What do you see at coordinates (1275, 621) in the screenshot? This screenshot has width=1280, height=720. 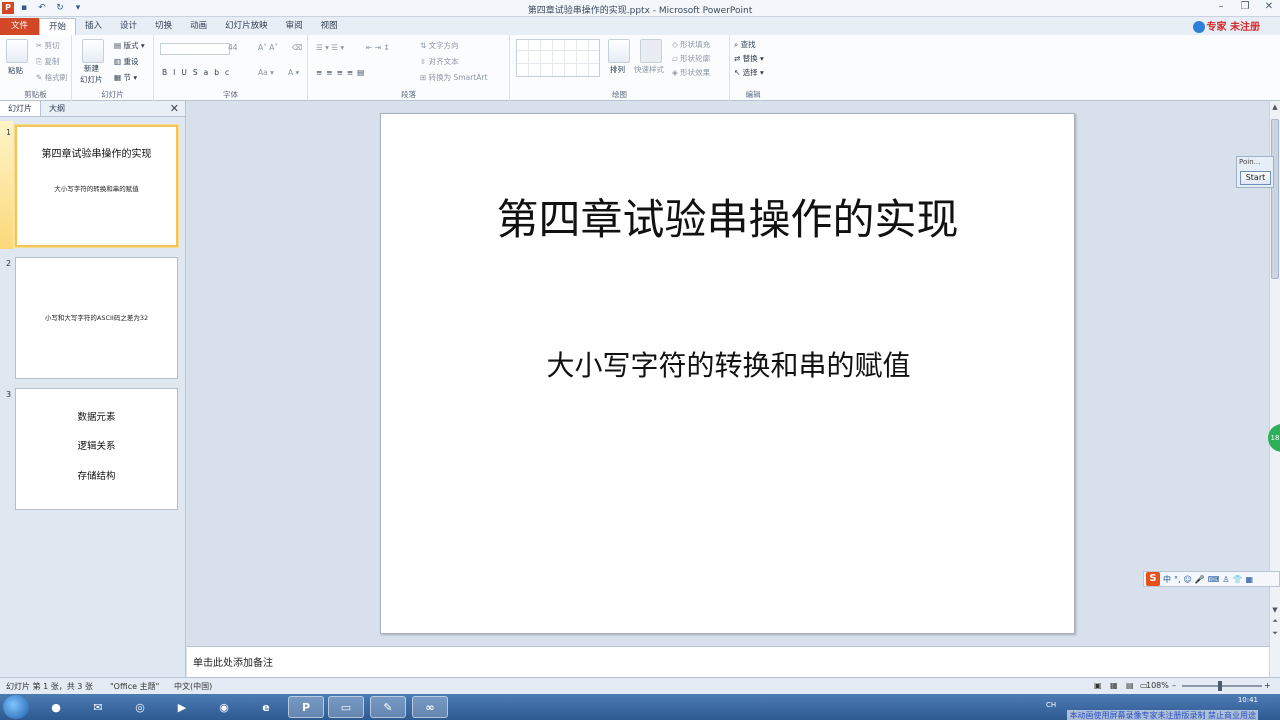 I see `prev-slide-icon: ⏶` at bounding box center [1275, 621].